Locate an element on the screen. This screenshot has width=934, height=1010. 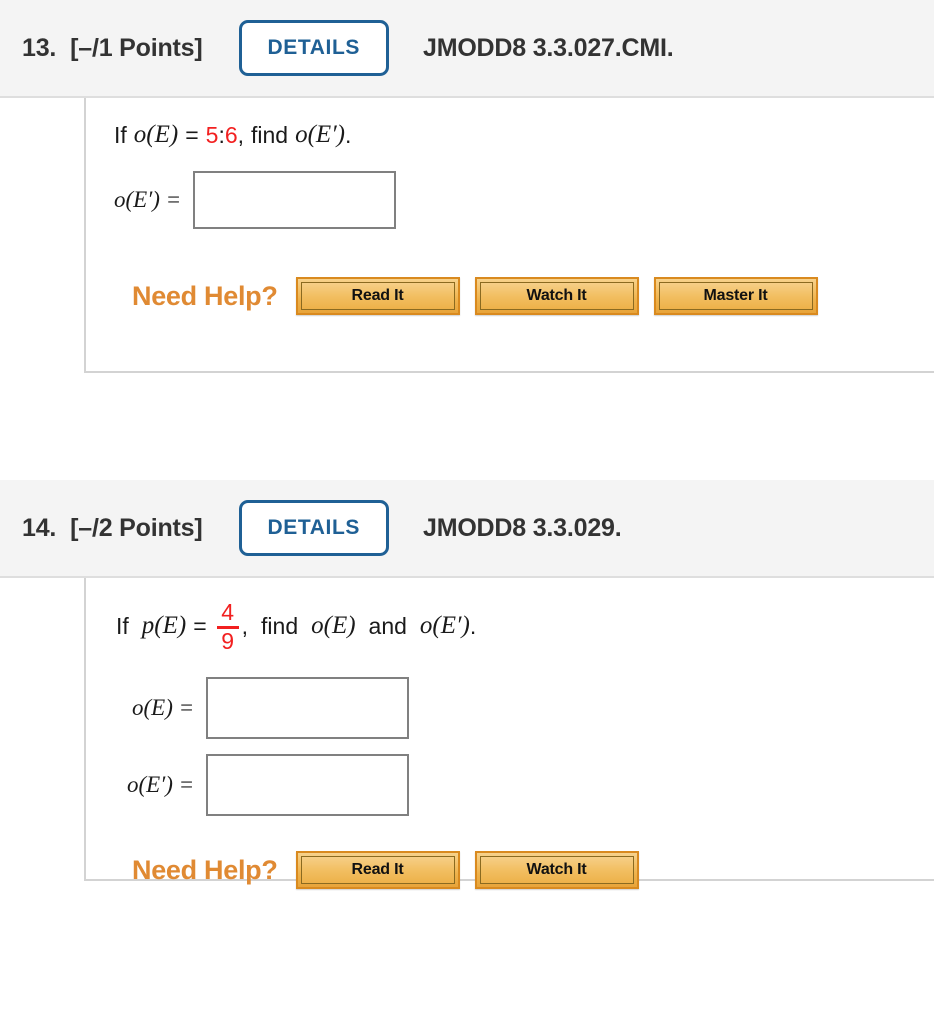
fraction-four-ninths: 4 9 is located at coordinates (227, 626).